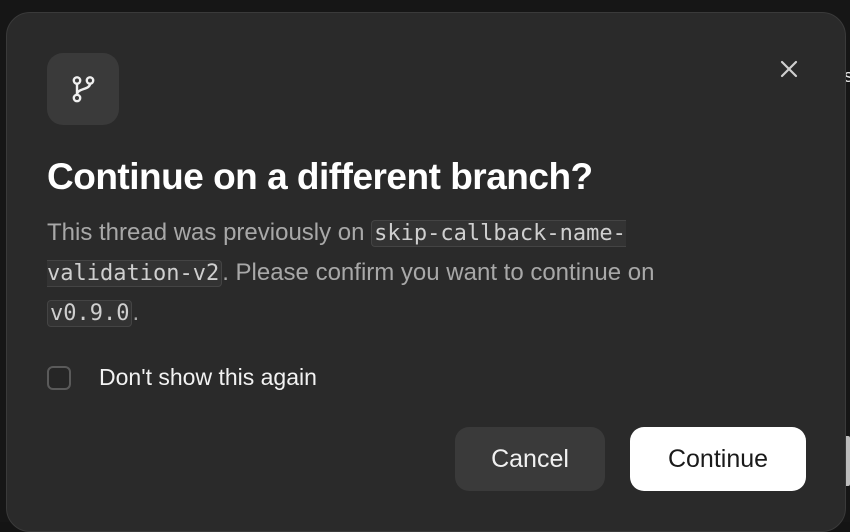 The image size is (850, 532). What do you see at coordinates (208, 377) in the screenshot?
I see `dont-show-again-label: Don't show this again` at bounding box center [208, 377].